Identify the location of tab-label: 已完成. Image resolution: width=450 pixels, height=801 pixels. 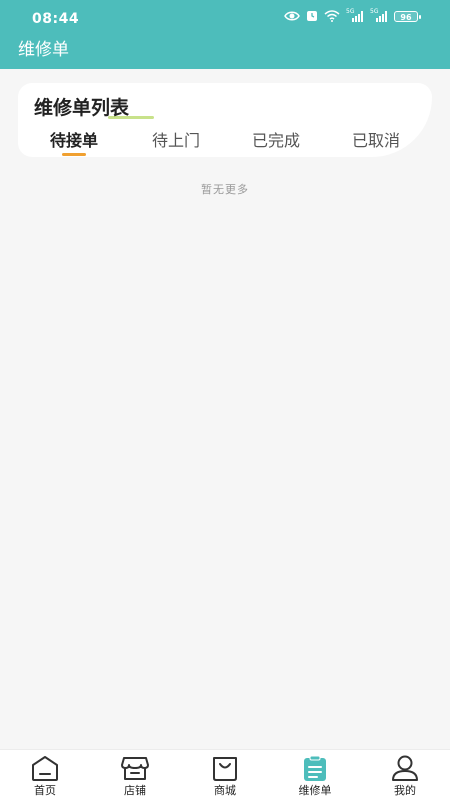
(275, 140).